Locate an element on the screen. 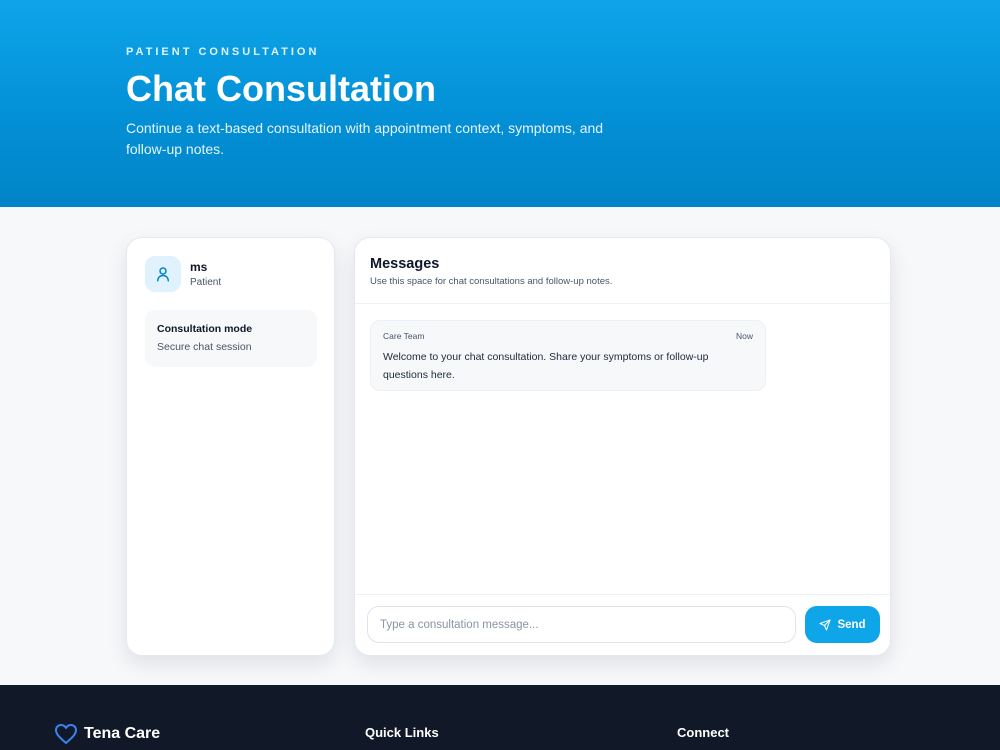 The height and width of the screenshot is (750, 1000). footer-brand: Tena Care is located at coordinates (107, 734).